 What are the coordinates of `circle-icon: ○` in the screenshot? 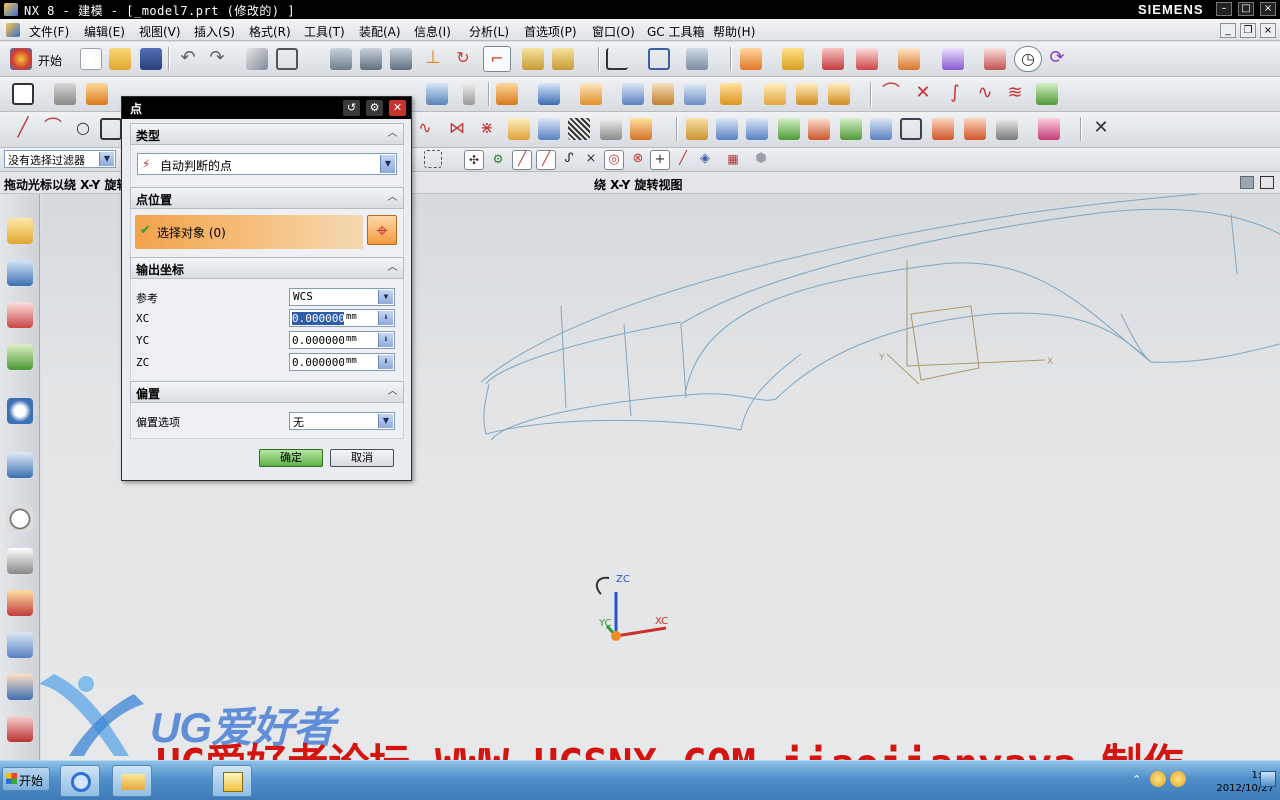 It's located at (83, 129).